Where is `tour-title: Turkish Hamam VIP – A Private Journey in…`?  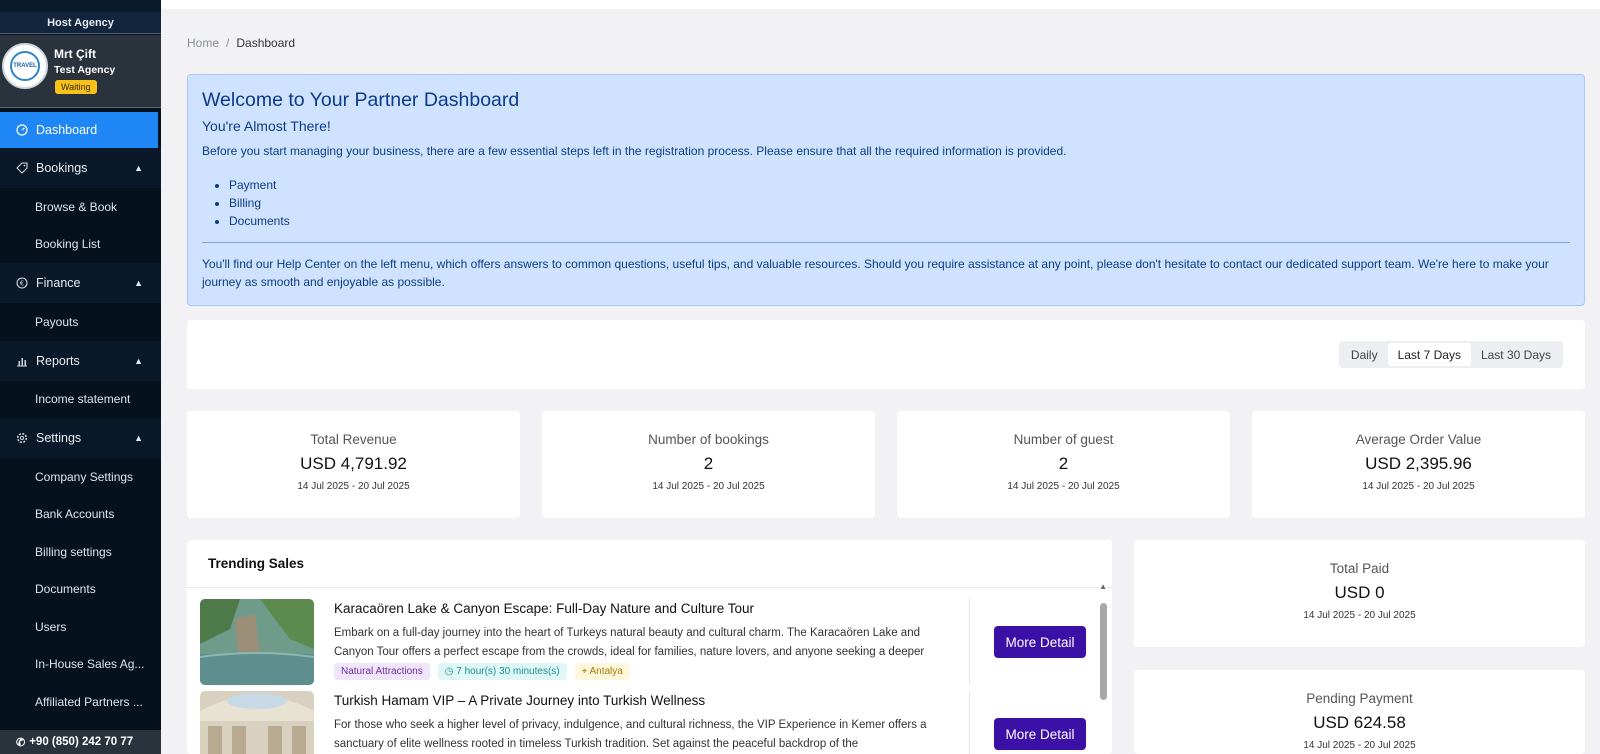 tour-title: Turkish Hamam VIP – A Private Journey in… is located at coordinates (519, 700).